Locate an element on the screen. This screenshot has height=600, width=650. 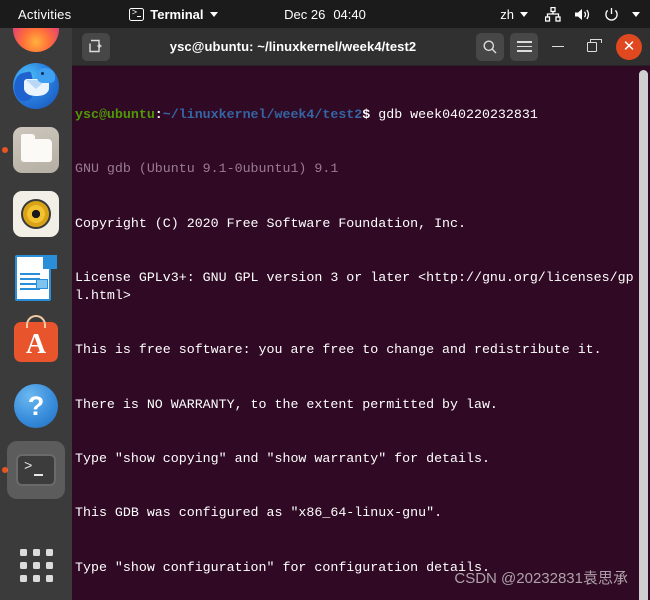
window-titlebar: ysc@ubuntu: ~/linuxkernel/week4/test2 ✕ is located at coordinates (361, 47).